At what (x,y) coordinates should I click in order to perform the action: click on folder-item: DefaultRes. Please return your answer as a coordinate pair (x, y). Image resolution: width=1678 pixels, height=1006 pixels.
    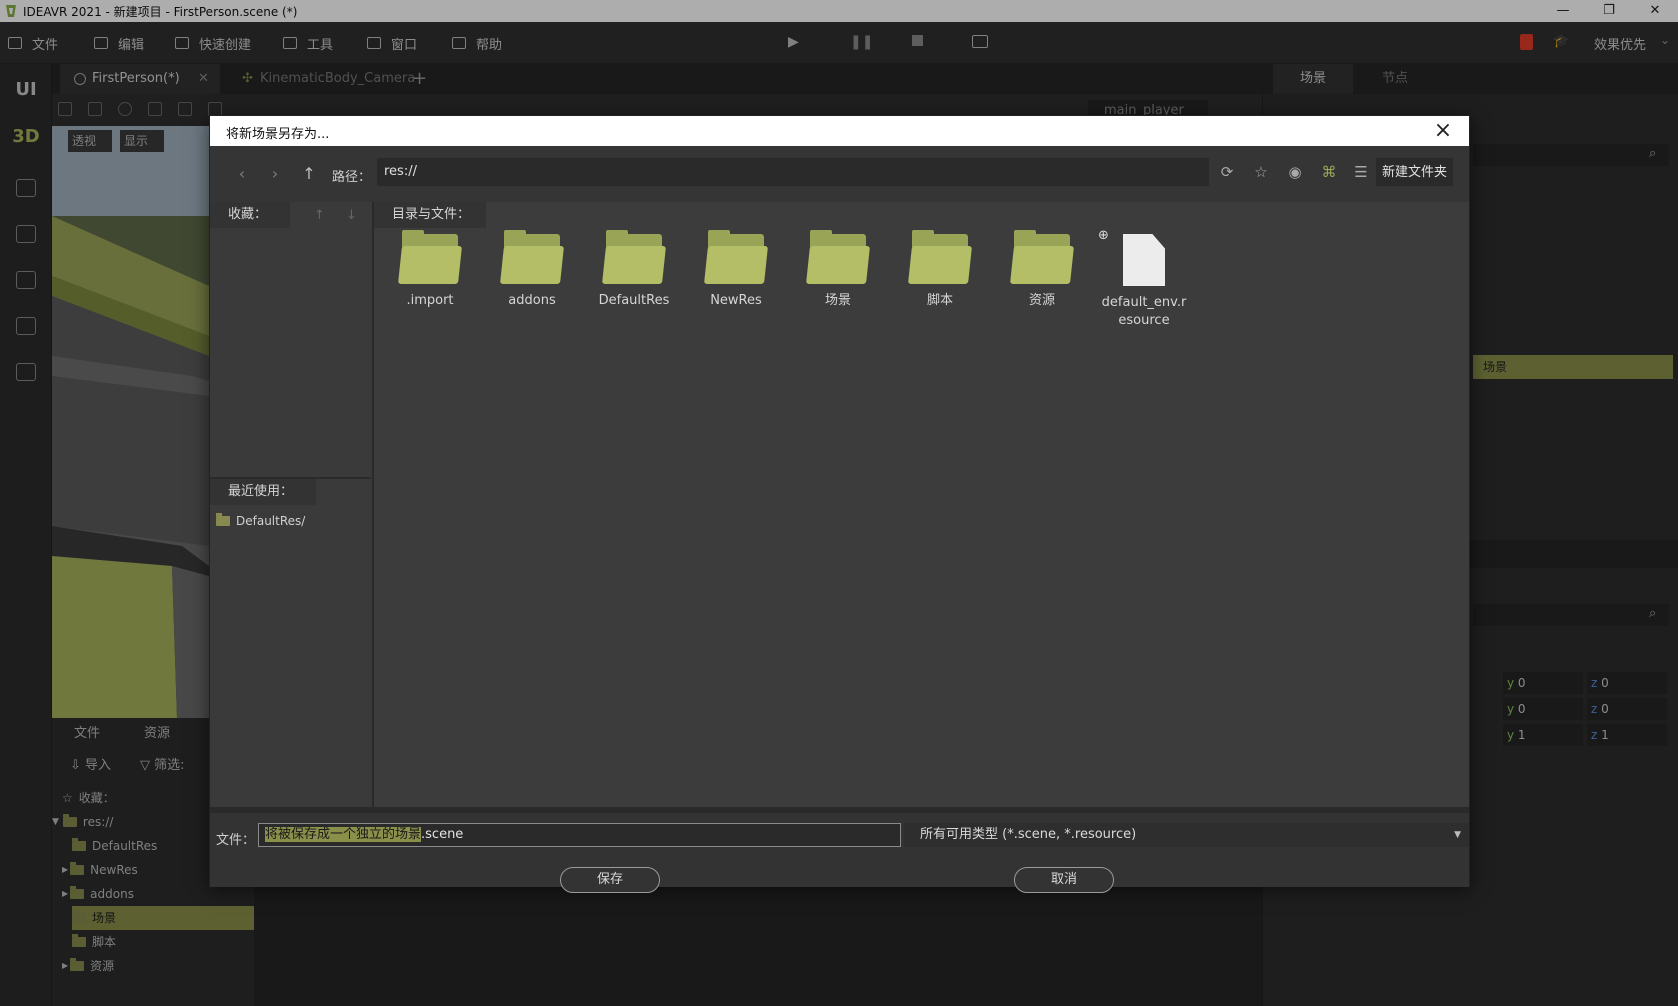
    Looking at the image, I should click on (634, 270).